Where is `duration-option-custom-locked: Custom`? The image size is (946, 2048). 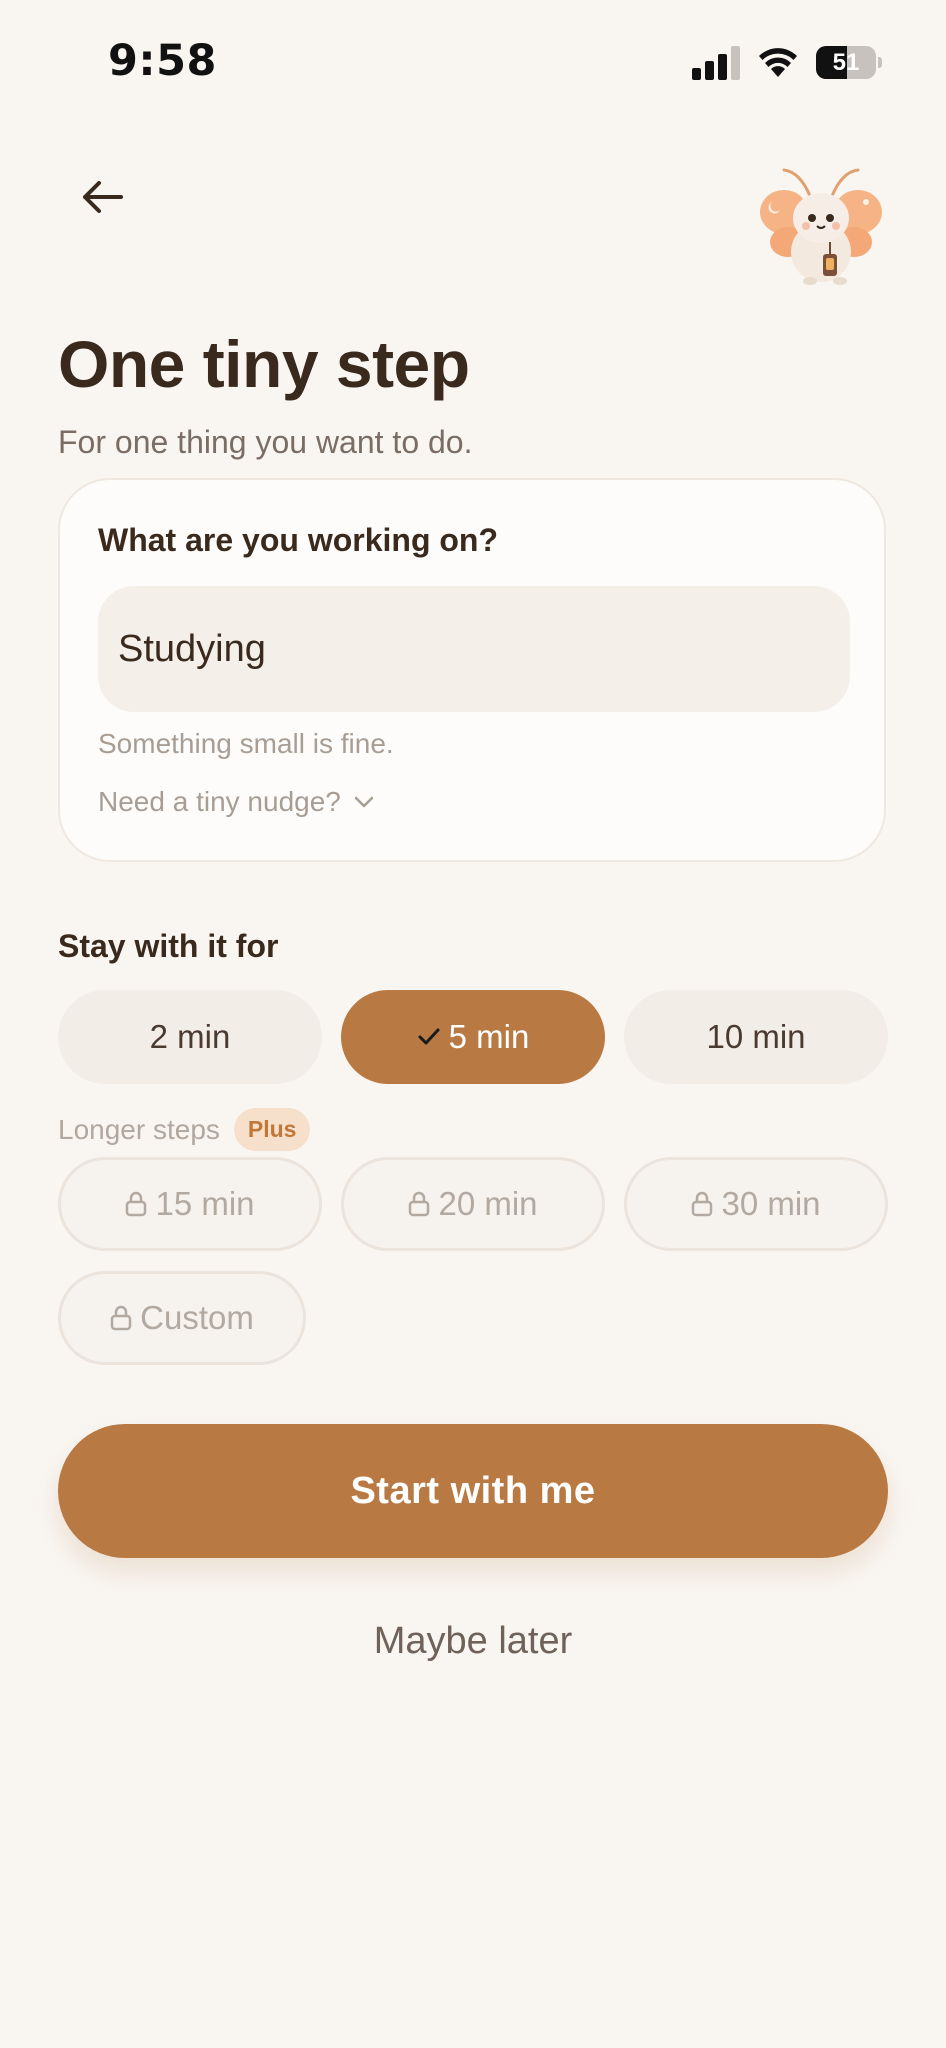
duration-option-custom-locked: Custom is located at coordinates (182, 1318).